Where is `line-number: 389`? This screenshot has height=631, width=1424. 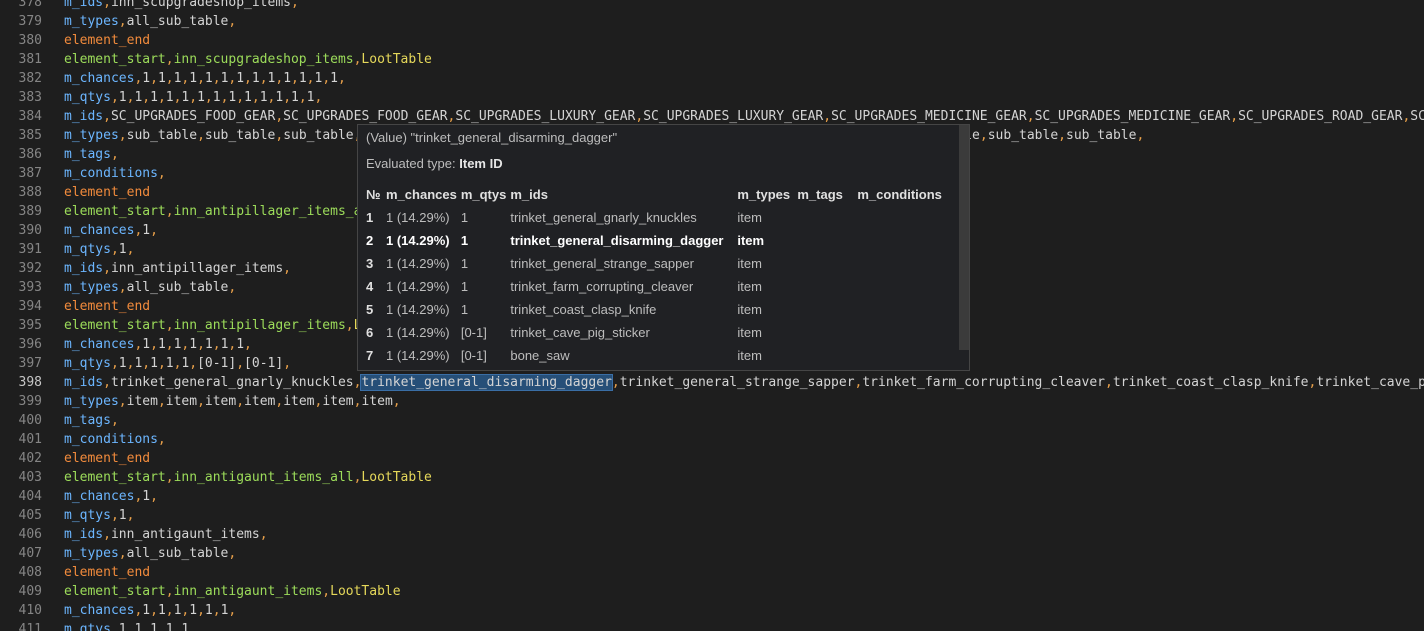 line-number: 389 is located at coordinates (30, 211).